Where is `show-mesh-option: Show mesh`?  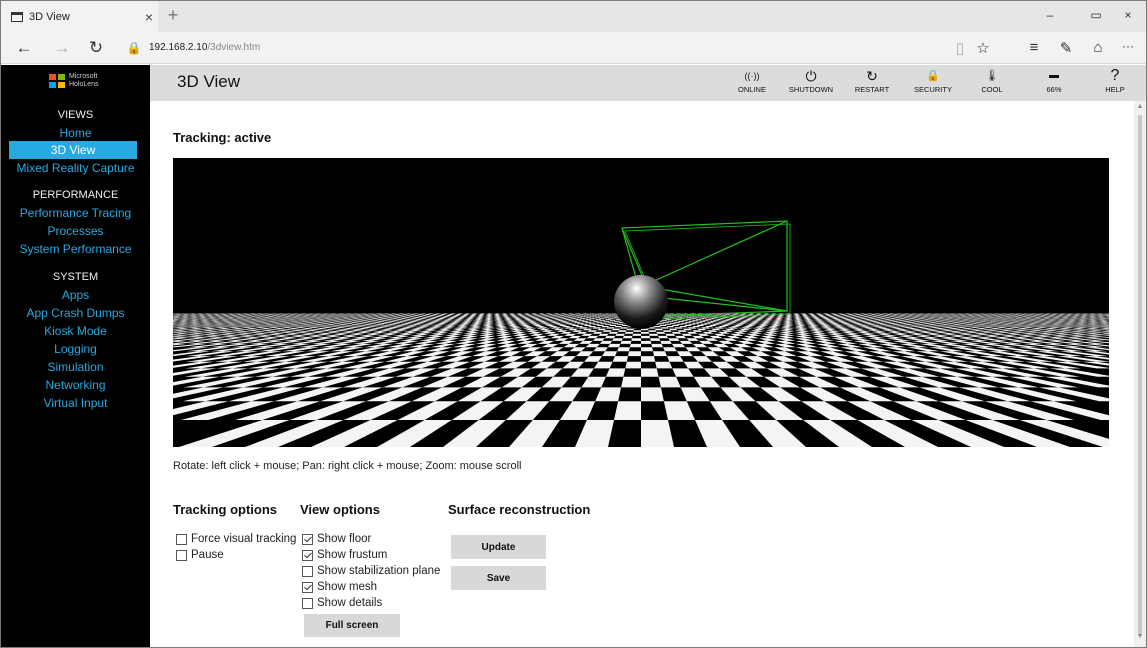 show-mesh-option: Show mesh is located at coordinates (339, 587).